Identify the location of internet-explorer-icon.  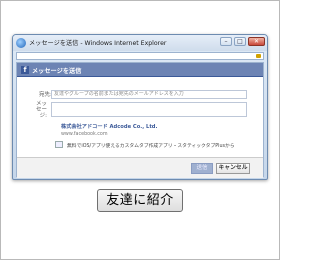
(21, 43).